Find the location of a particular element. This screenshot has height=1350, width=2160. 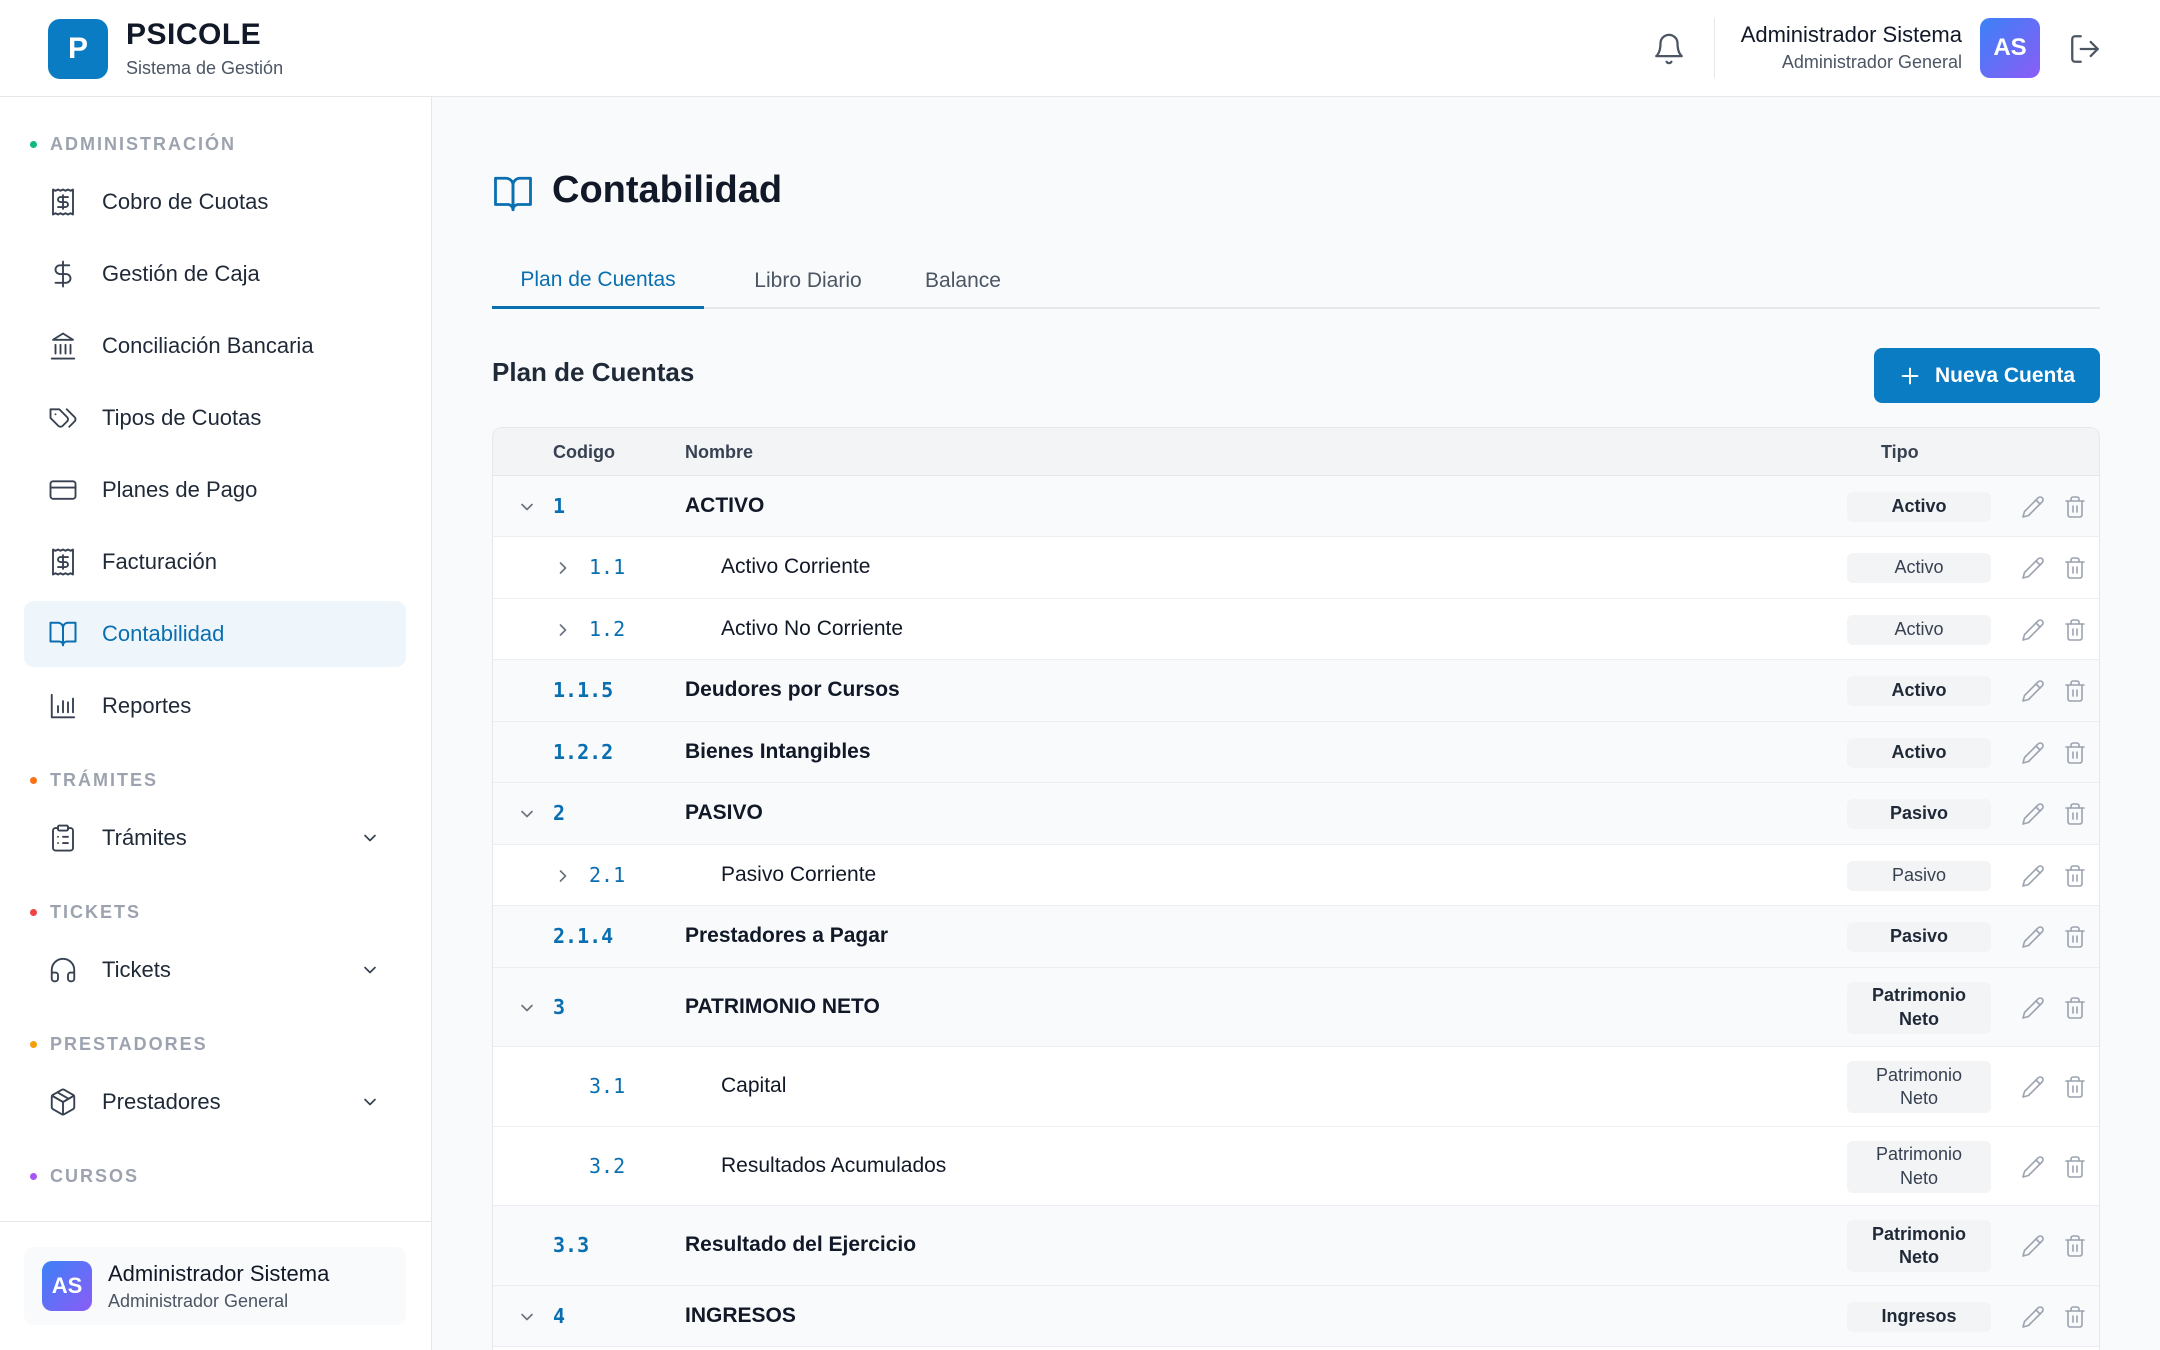

table-row: 4 INGRESOS Ingresos is located at coordinates (1296, 1316).